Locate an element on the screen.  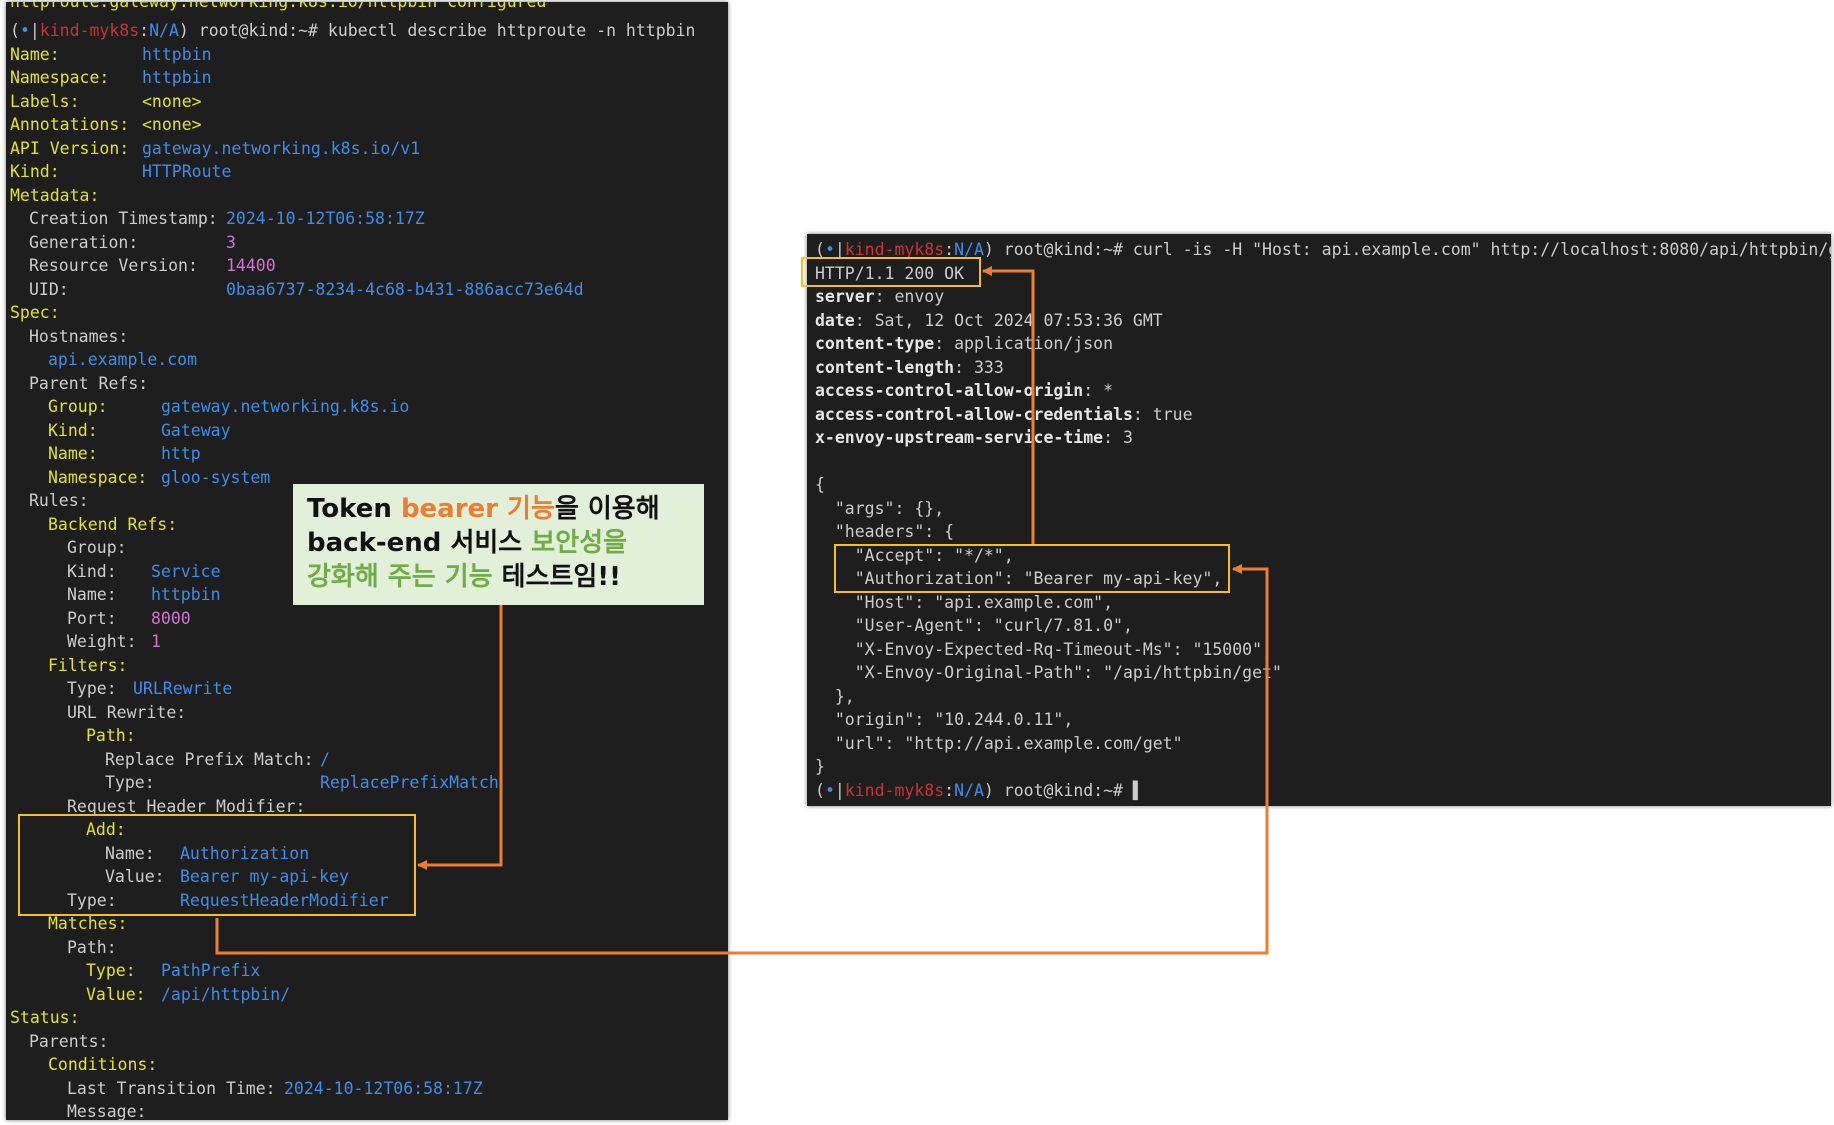
callout-line-3: 강화해 주는 기능 테스트임!! is located at coordinates (464, 577).